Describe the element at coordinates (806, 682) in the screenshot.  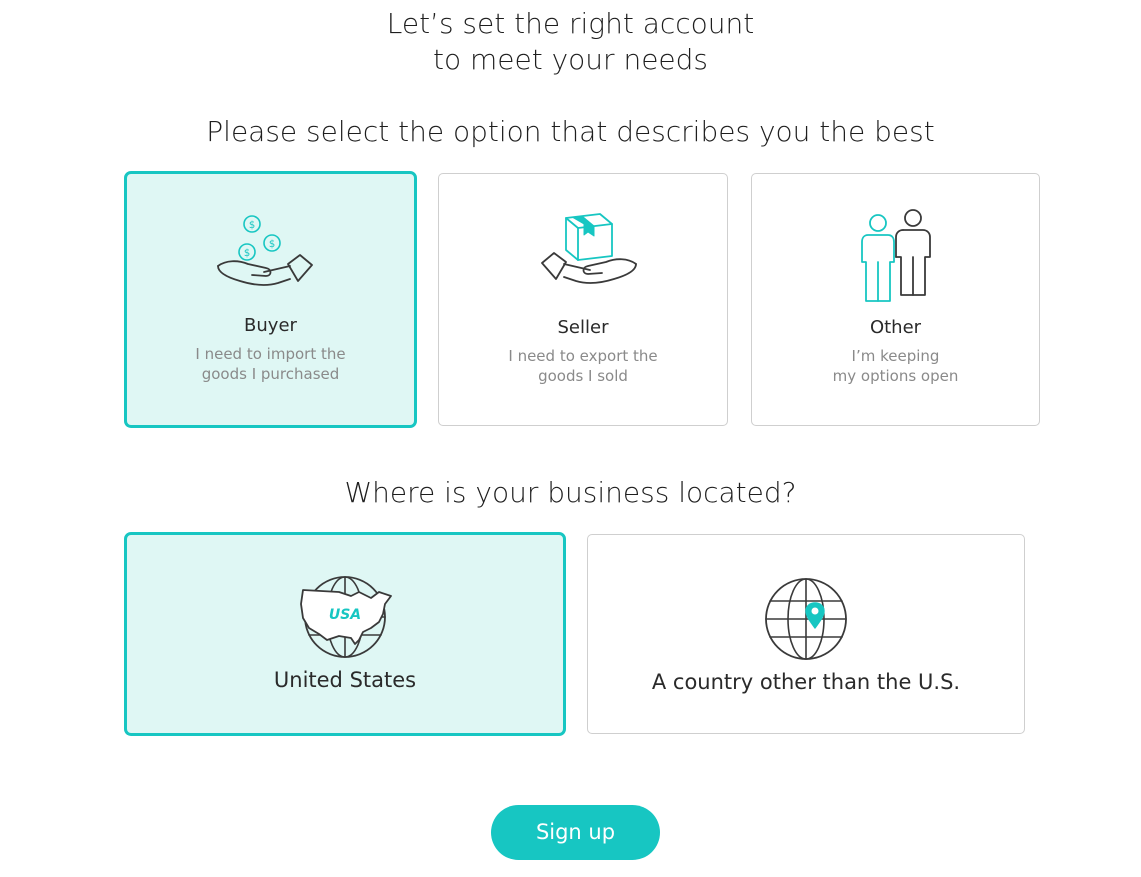
I see `other-country-label: A country other than the U.S.` at that location.